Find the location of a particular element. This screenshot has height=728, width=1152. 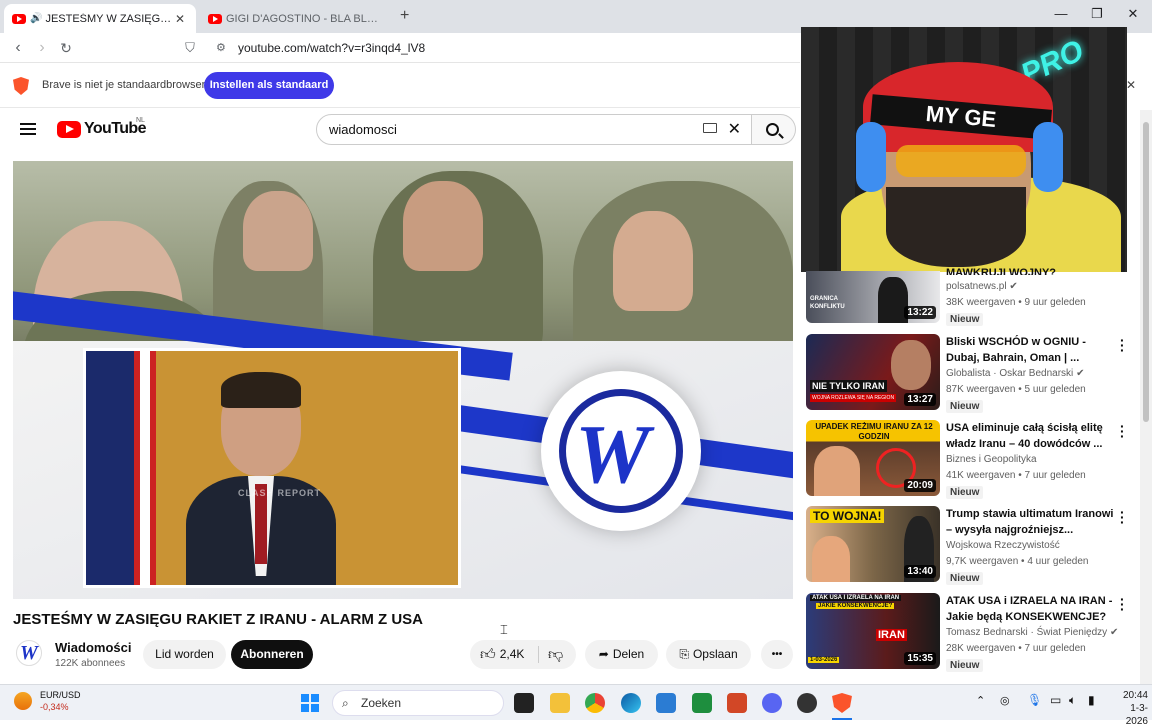

join-button: Lid worden is located at coordinates (184, 654).